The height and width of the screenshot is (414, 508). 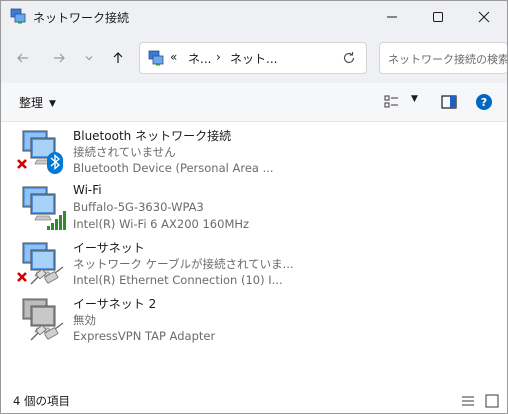 What do you see at coordinates (254, 102) in the screenshot?
I see `command-bar: 整理 ▼ ▼ ?` at bounding box center [254, 102].